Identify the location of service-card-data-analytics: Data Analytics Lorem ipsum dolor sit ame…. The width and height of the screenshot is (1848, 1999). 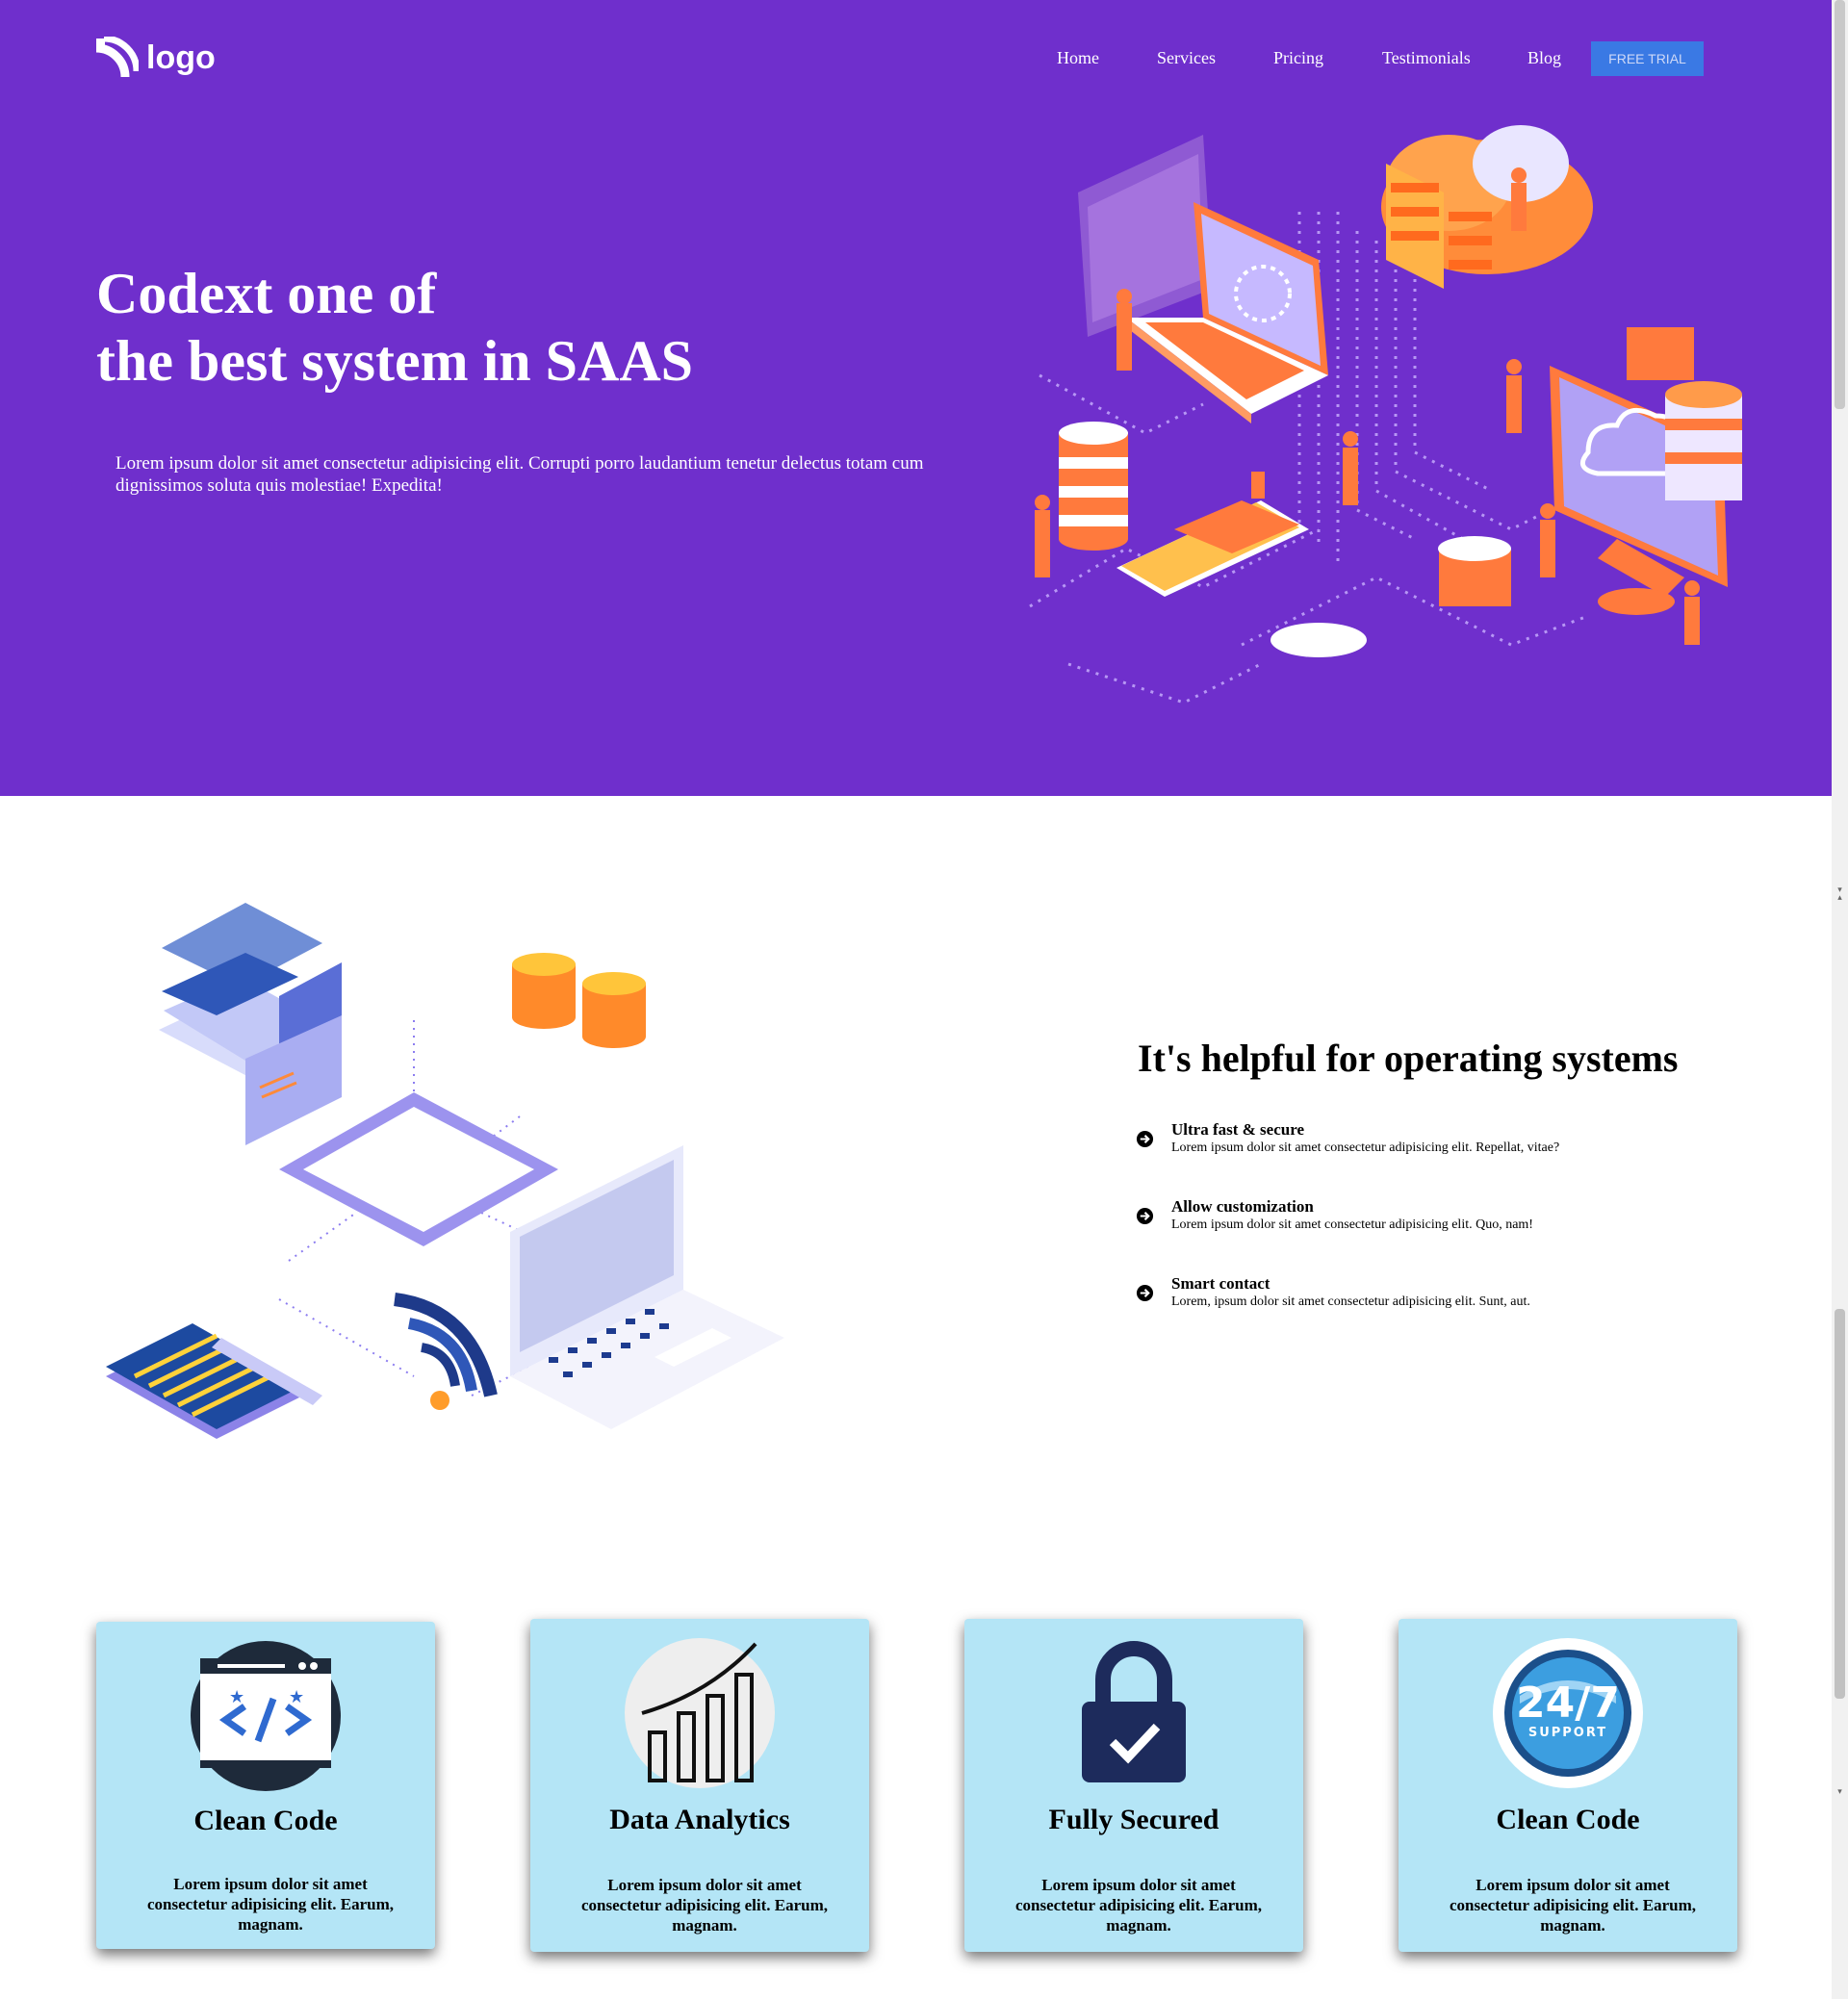
(699, 1785).